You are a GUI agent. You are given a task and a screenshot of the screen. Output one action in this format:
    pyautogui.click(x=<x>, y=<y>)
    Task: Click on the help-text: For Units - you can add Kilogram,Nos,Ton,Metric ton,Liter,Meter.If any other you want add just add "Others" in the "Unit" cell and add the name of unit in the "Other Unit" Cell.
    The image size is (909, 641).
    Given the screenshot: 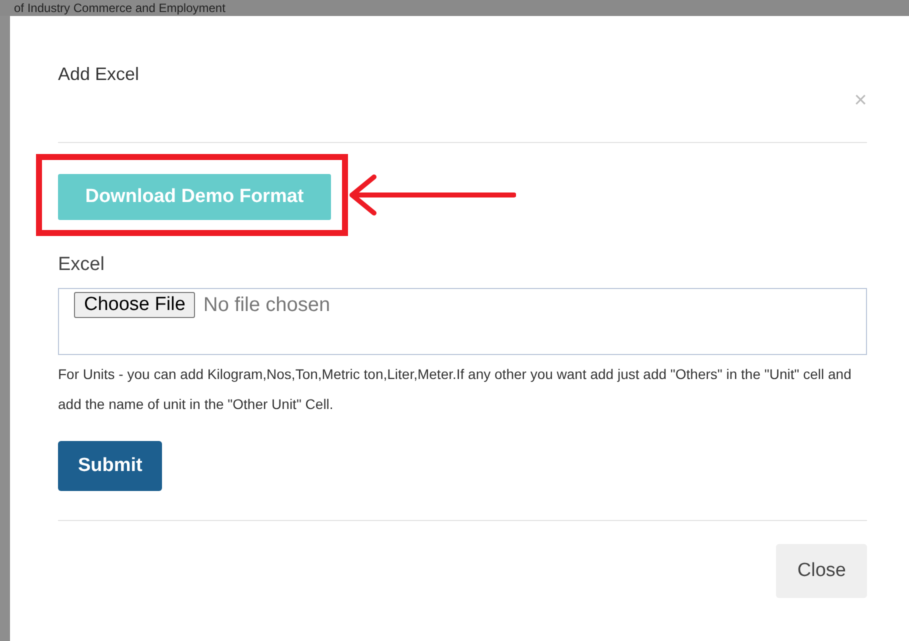 What is the action you would take?
    pyautogui.click(x=455, y=389)
    